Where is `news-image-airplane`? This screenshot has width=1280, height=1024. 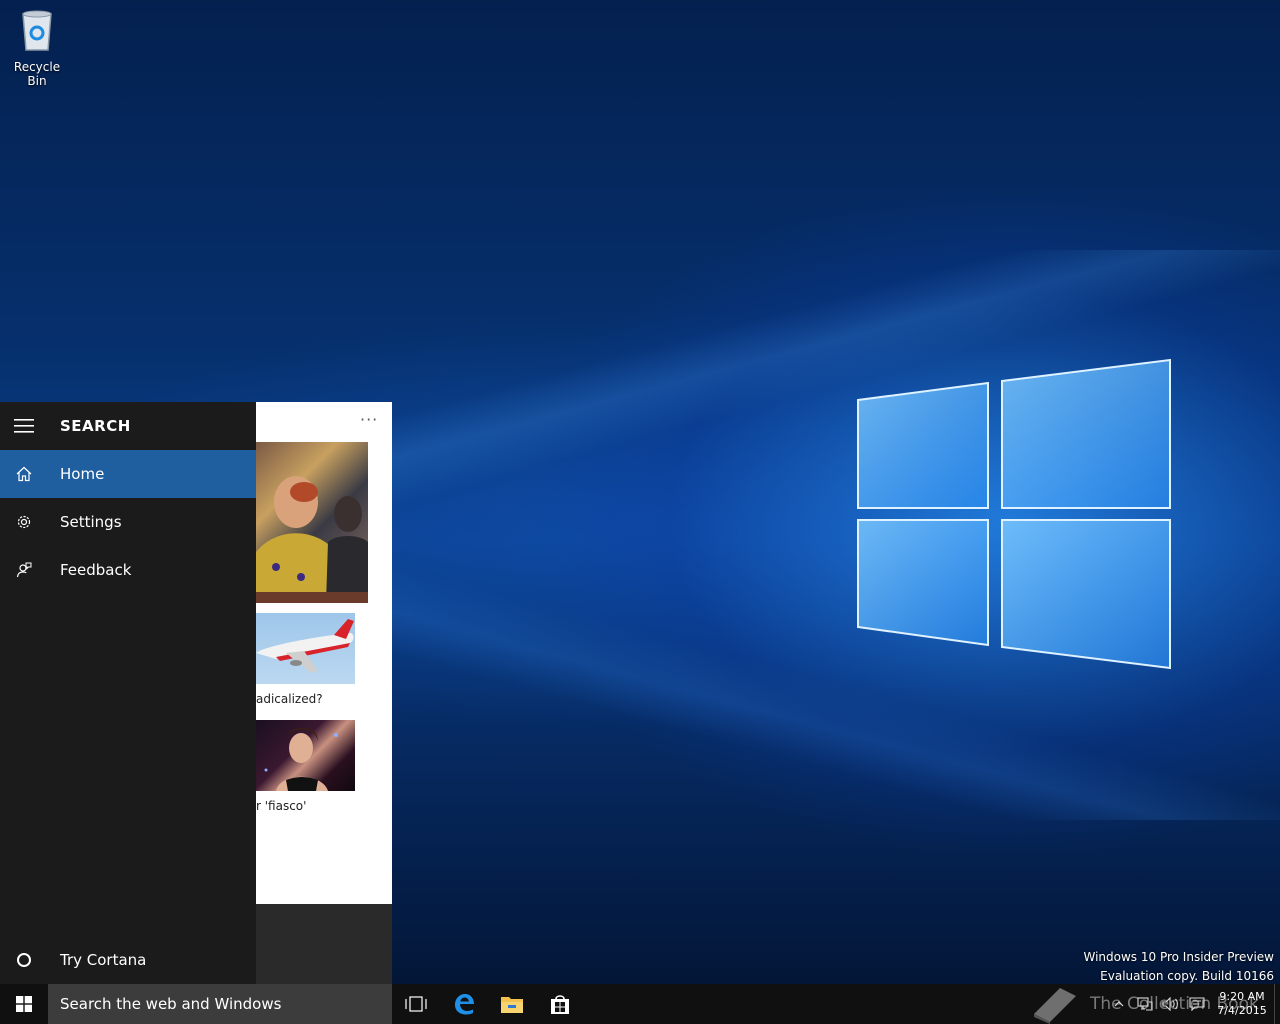
news-image-airplane is located at coordinates (305, 646).